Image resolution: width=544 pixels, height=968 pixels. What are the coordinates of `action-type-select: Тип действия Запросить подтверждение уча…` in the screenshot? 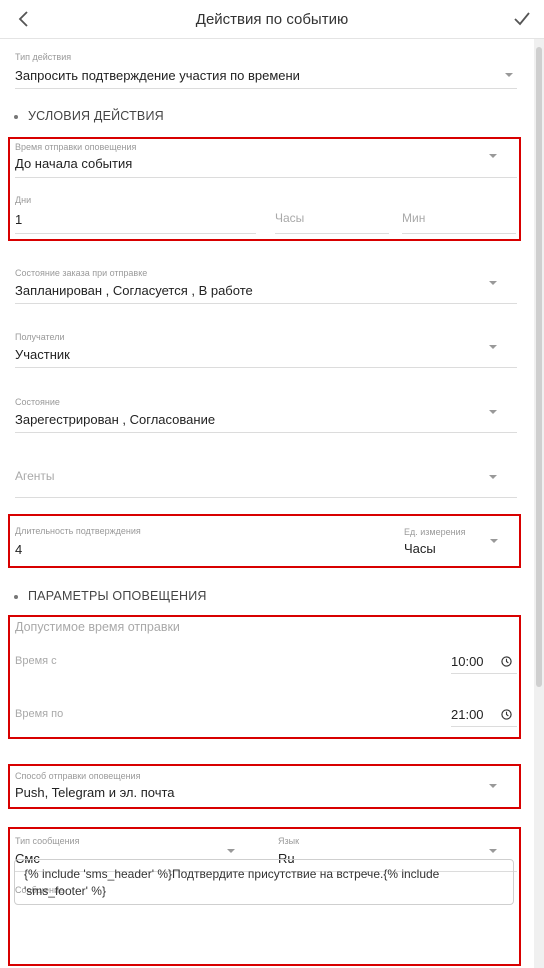 It's located at (266, 71).